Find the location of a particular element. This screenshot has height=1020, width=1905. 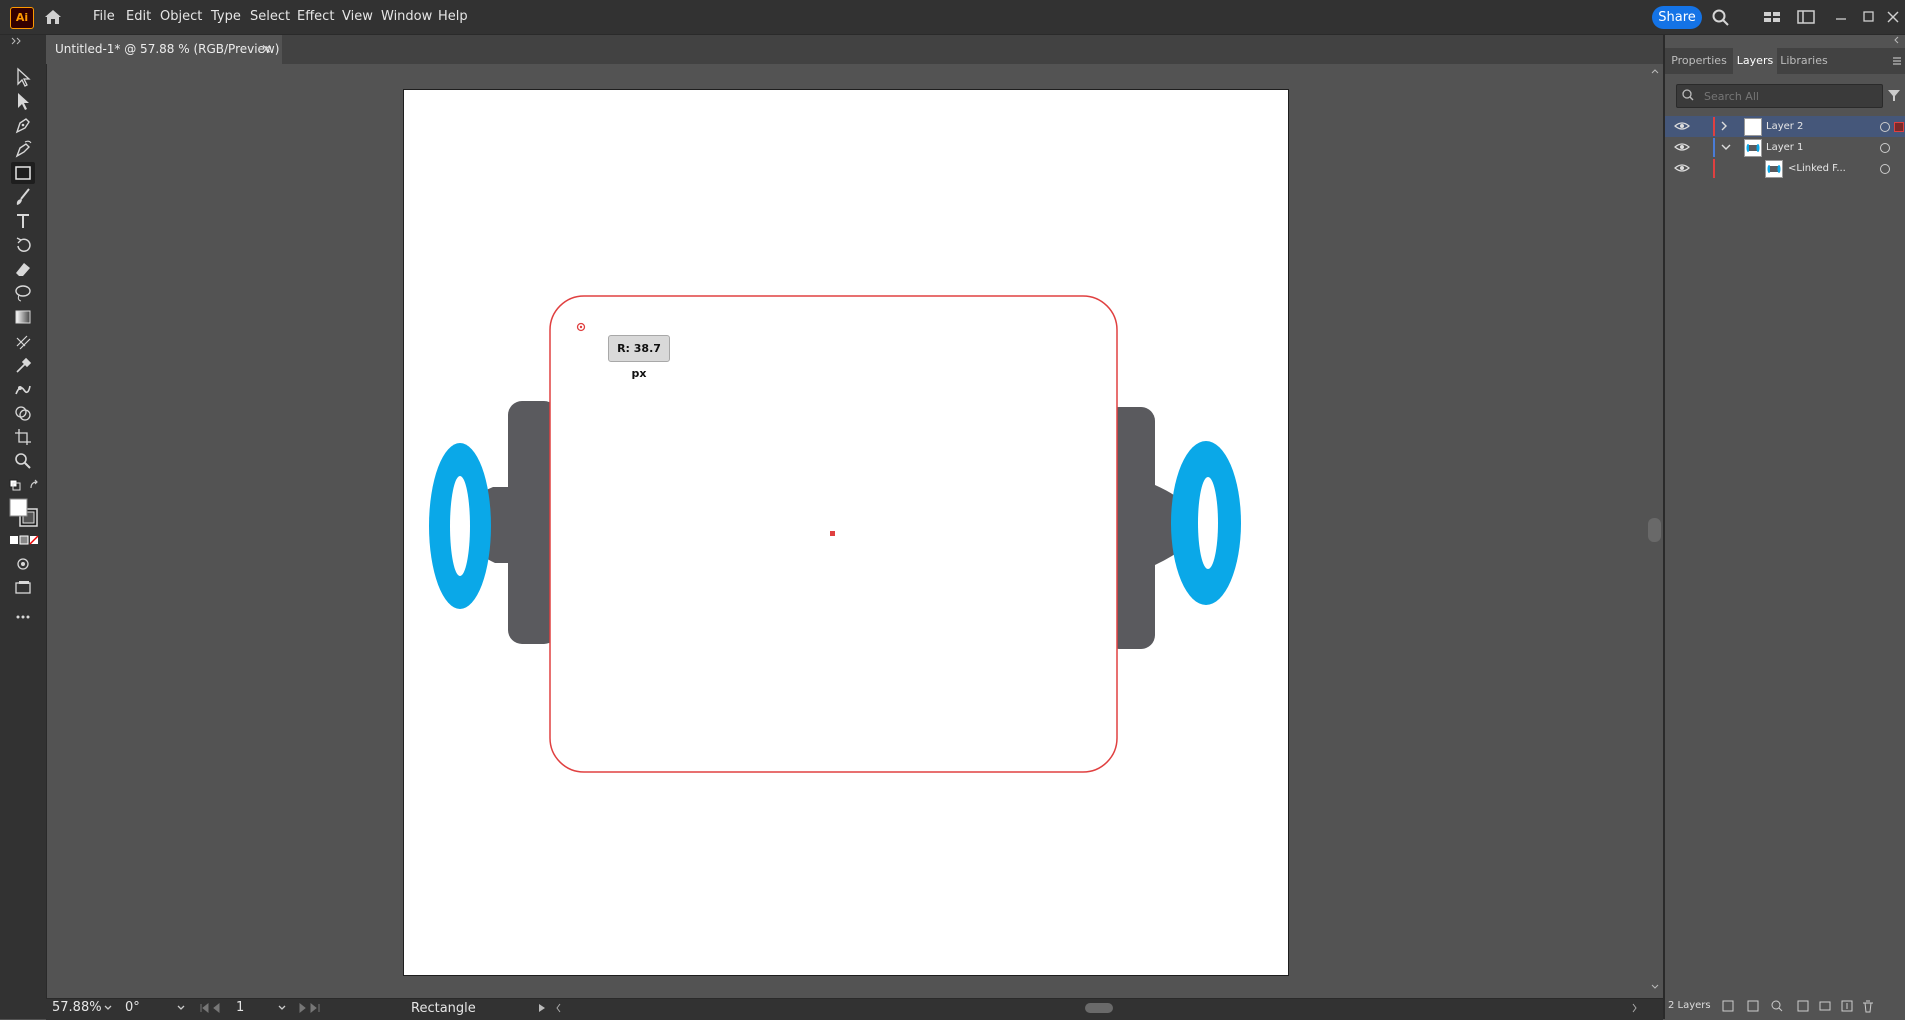

close-window-icon is located at coordinates (1893, 17).